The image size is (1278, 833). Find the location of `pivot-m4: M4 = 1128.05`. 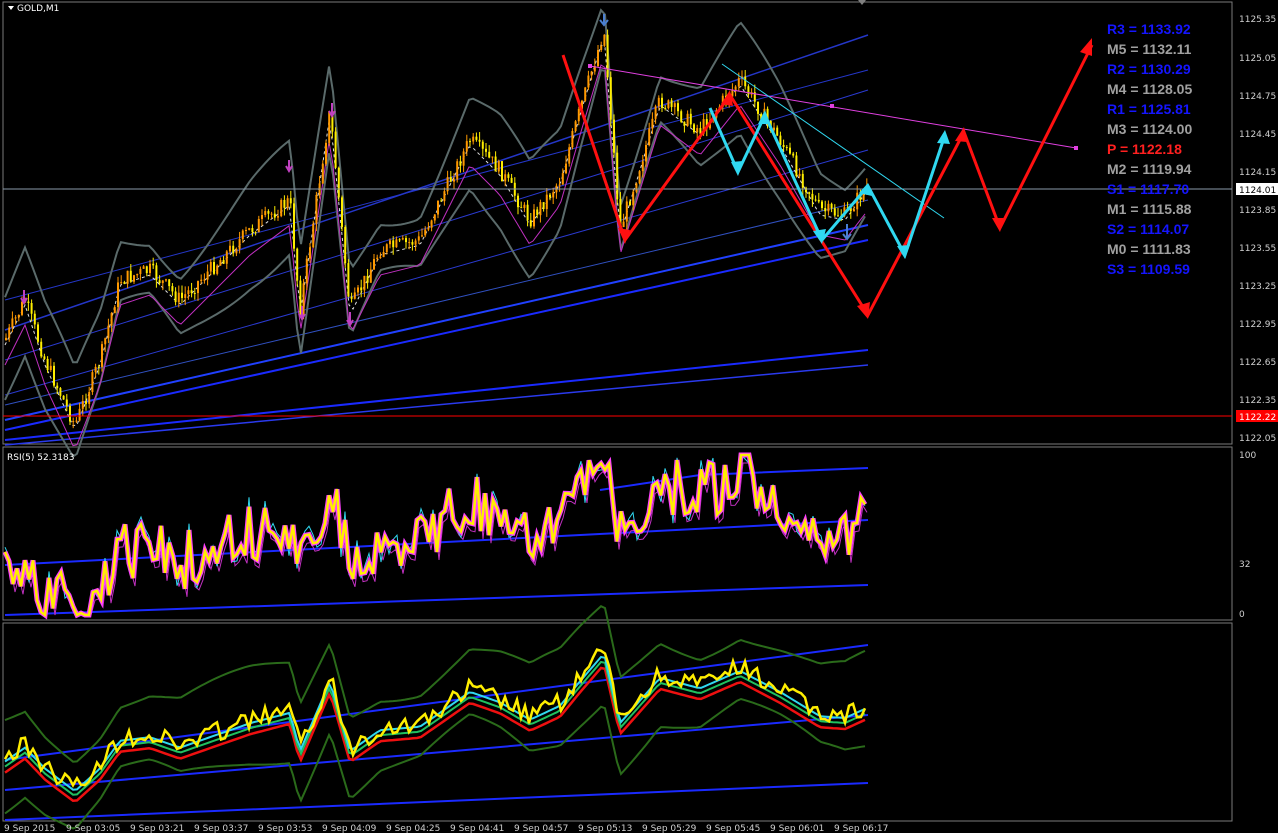

pivot-m4: M4 = 1128.05 is located at coordinates (1149, 89).